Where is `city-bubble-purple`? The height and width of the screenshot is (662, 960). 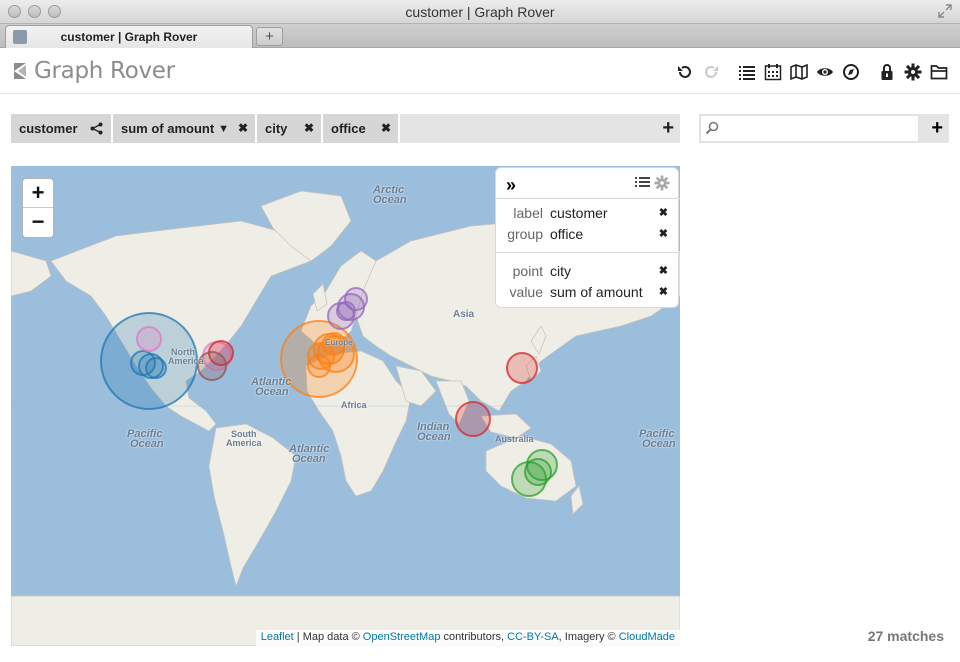
city-bubble-purple is located at coordinates (346, 311).